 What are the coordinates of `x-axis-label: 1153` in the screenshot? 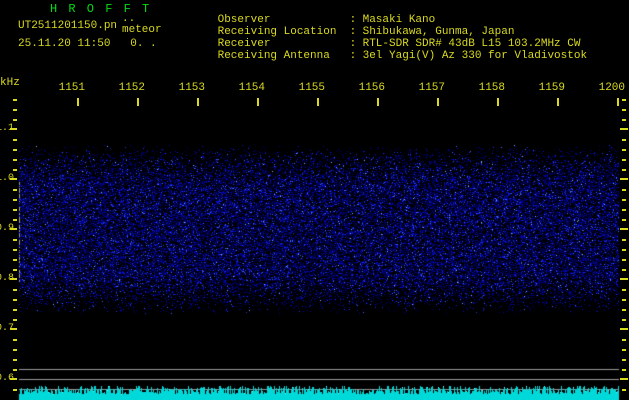 It's located at (191, 88).